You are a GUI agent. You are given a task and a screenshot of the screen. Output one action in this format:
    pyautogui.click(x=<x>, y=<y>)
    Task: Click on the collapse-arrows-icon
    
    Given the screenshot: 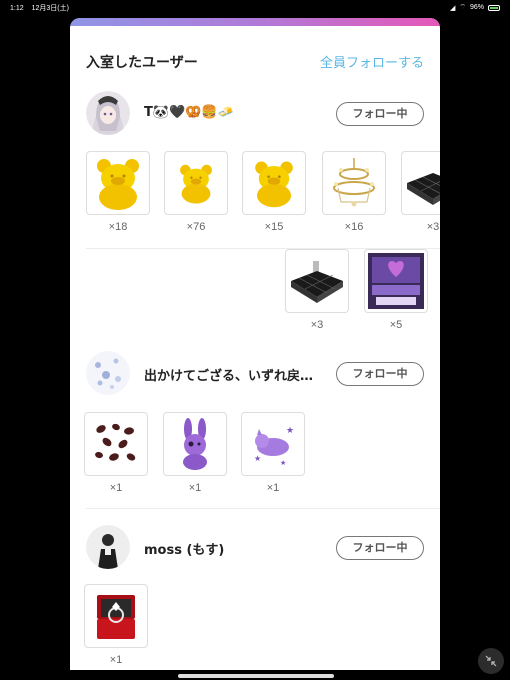 What is the action you would take?
    pyautogui.click(x=491, y=661)
    